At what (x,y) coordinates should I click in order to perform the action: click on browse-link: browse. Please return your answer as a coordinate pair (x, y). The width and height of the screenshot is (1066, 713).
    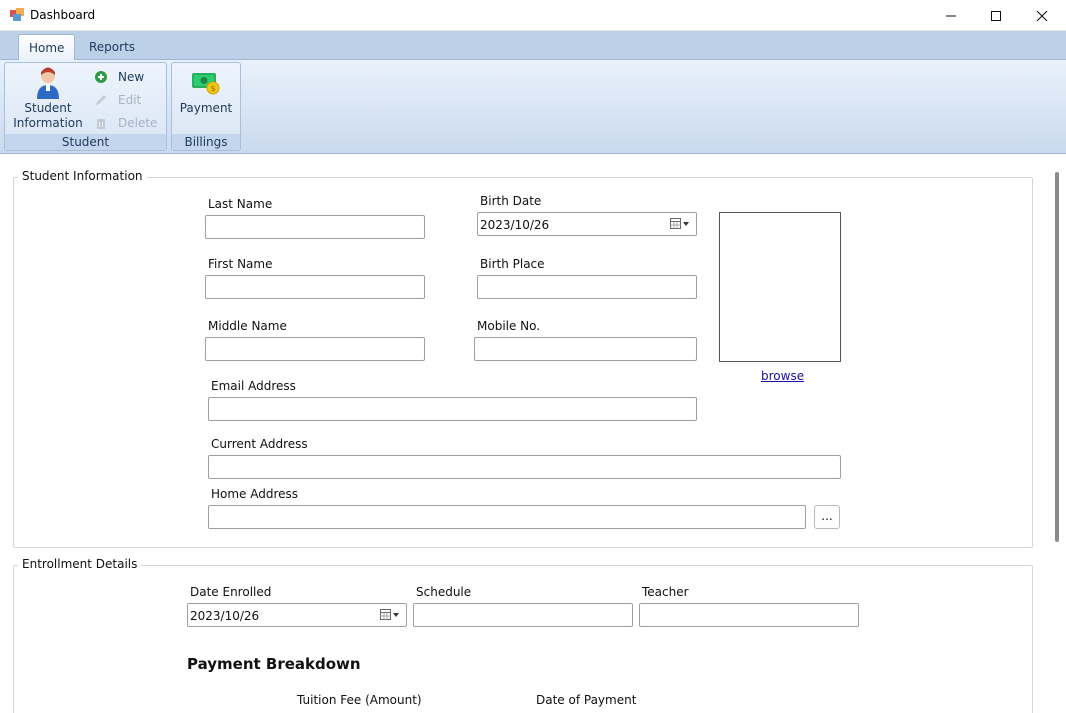
    Looking at the image, I should click on (782, 376).